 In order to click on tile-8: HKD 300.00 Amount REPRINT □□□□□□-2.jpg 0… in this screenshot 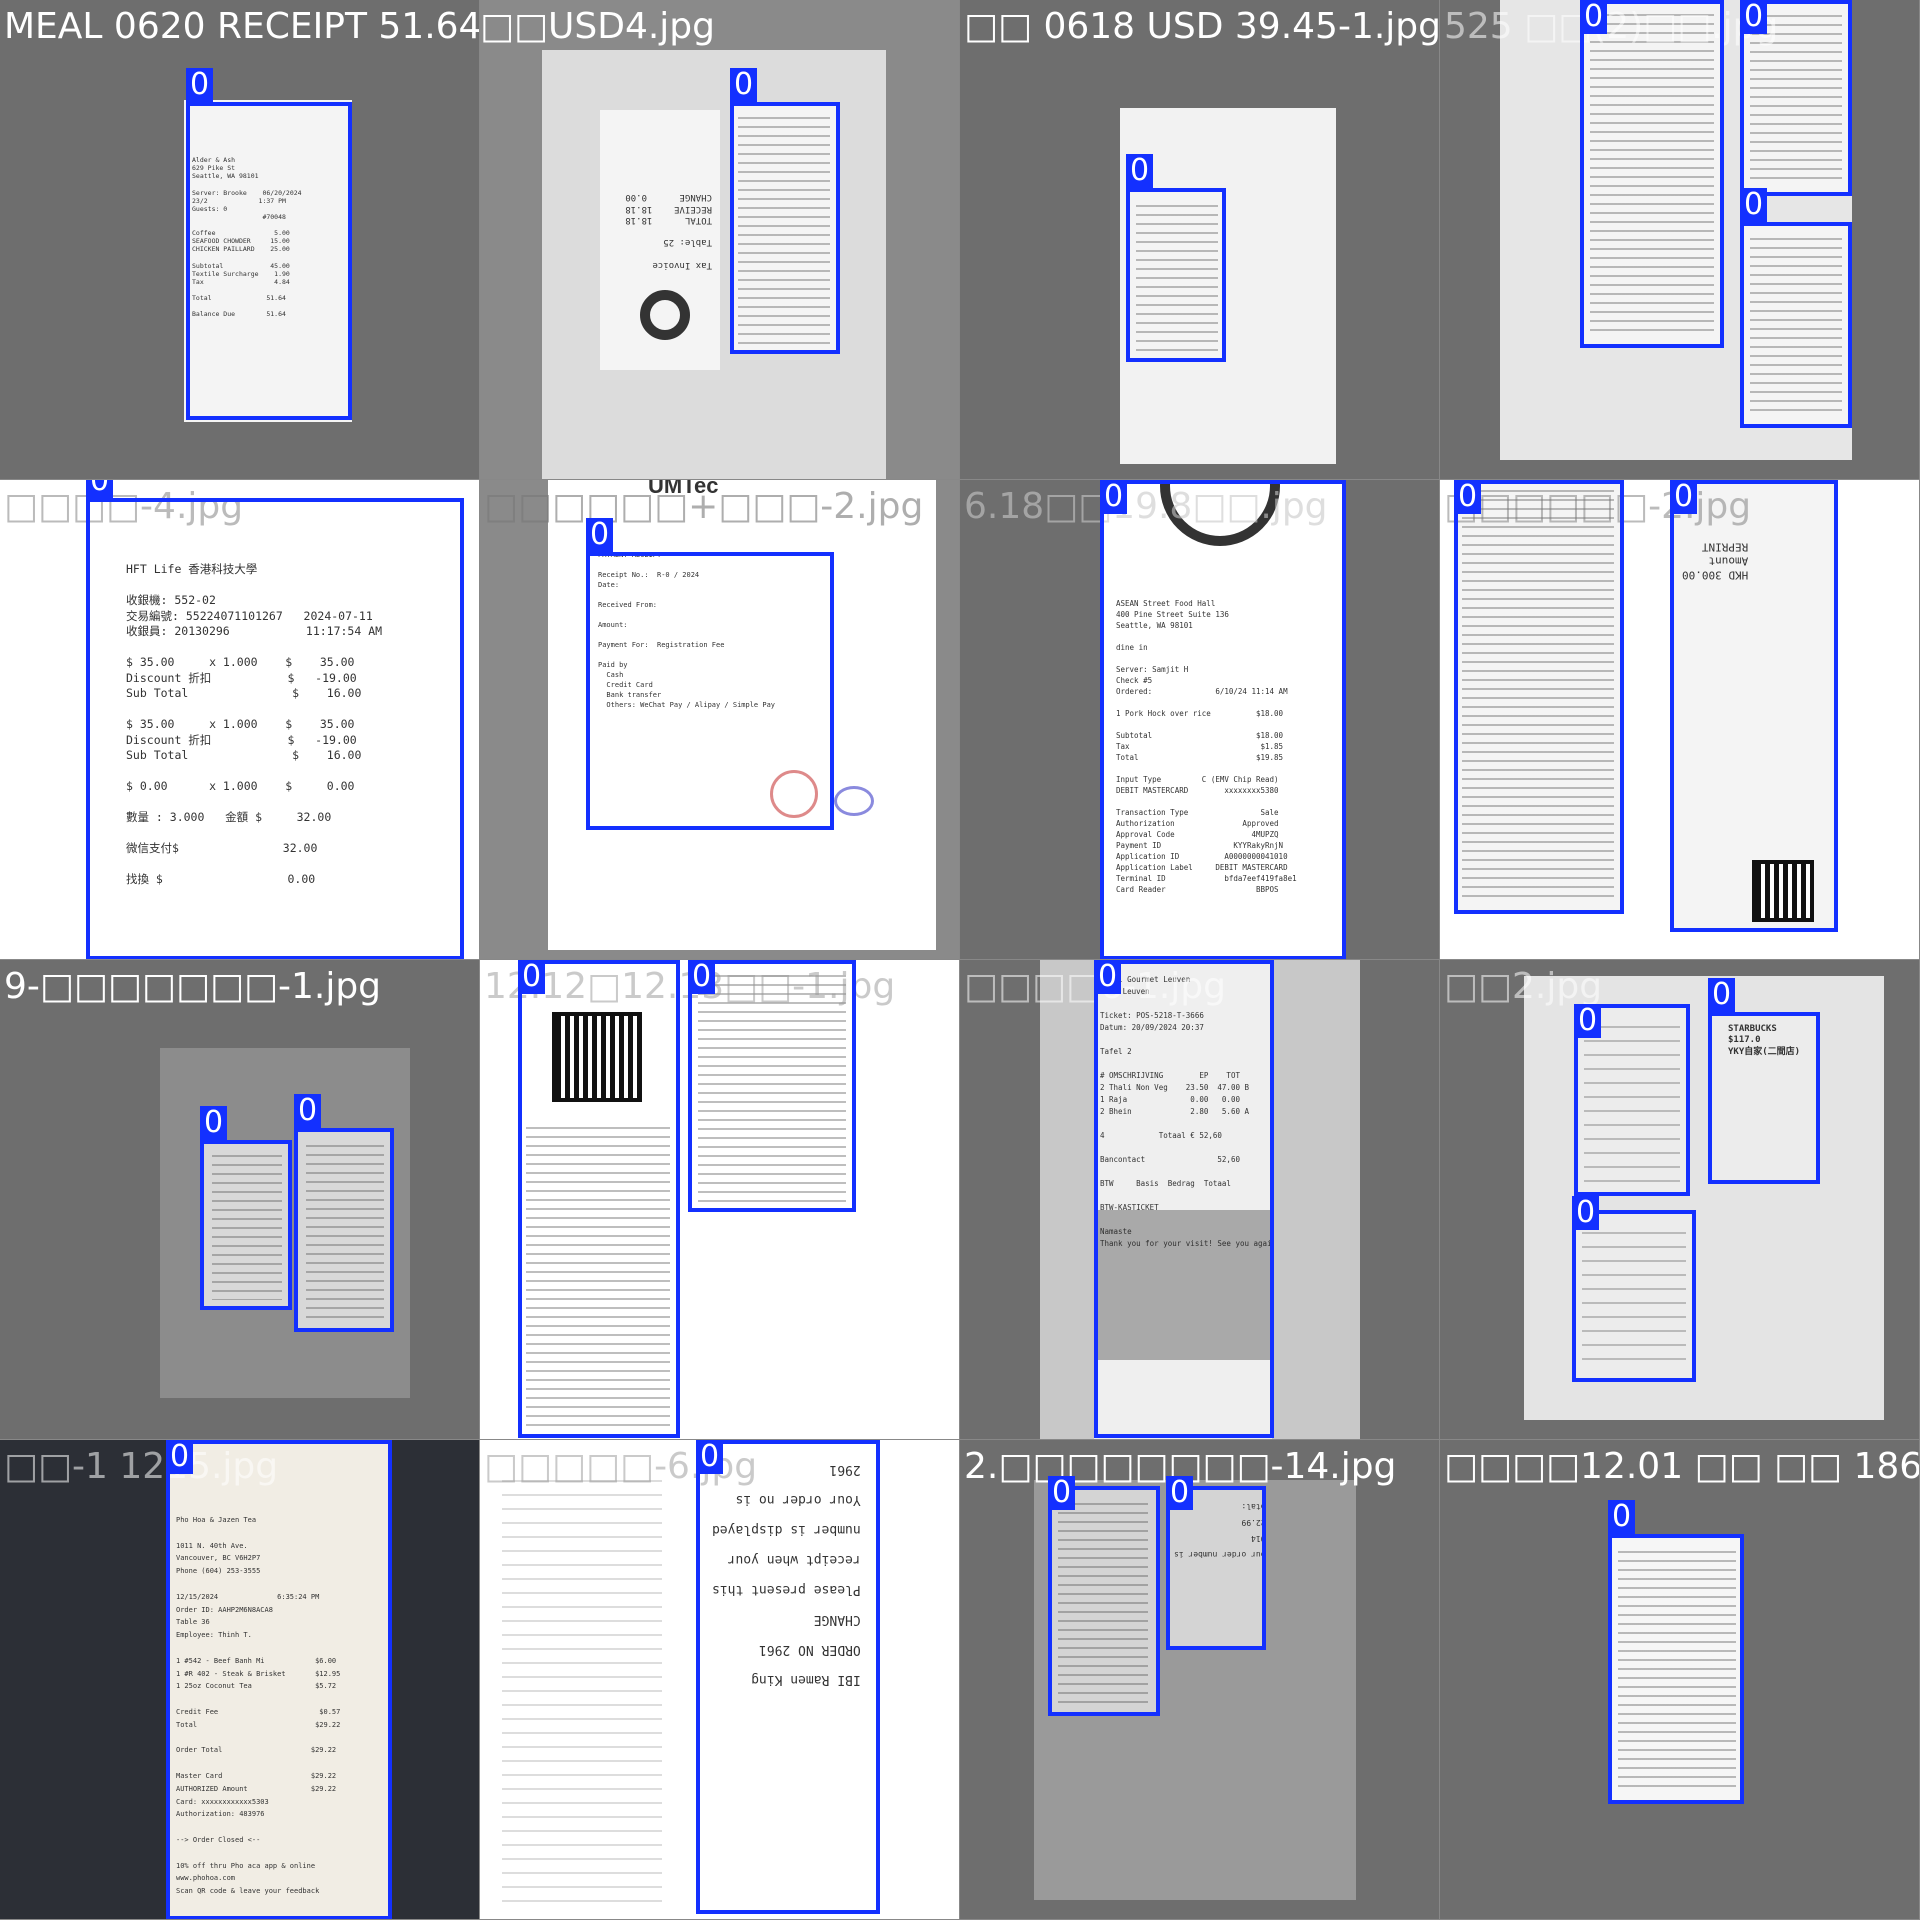, I will do `click(1680, 720)`.